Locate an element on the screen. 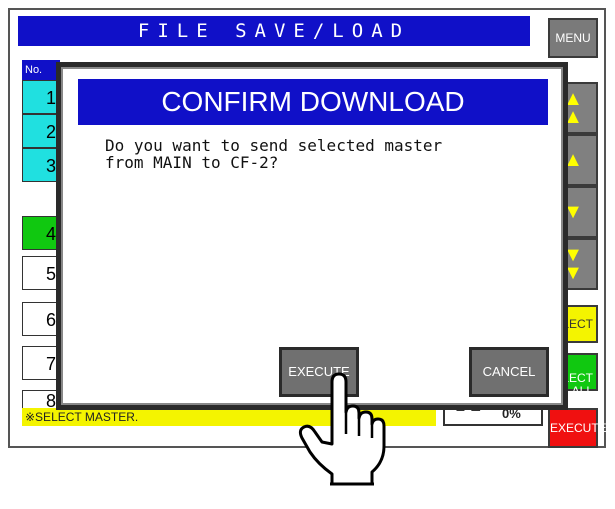 The width and height of the screenshot is (615, 509). execute-side-button-label: EXECUTE is located at coordinates (578, 428).